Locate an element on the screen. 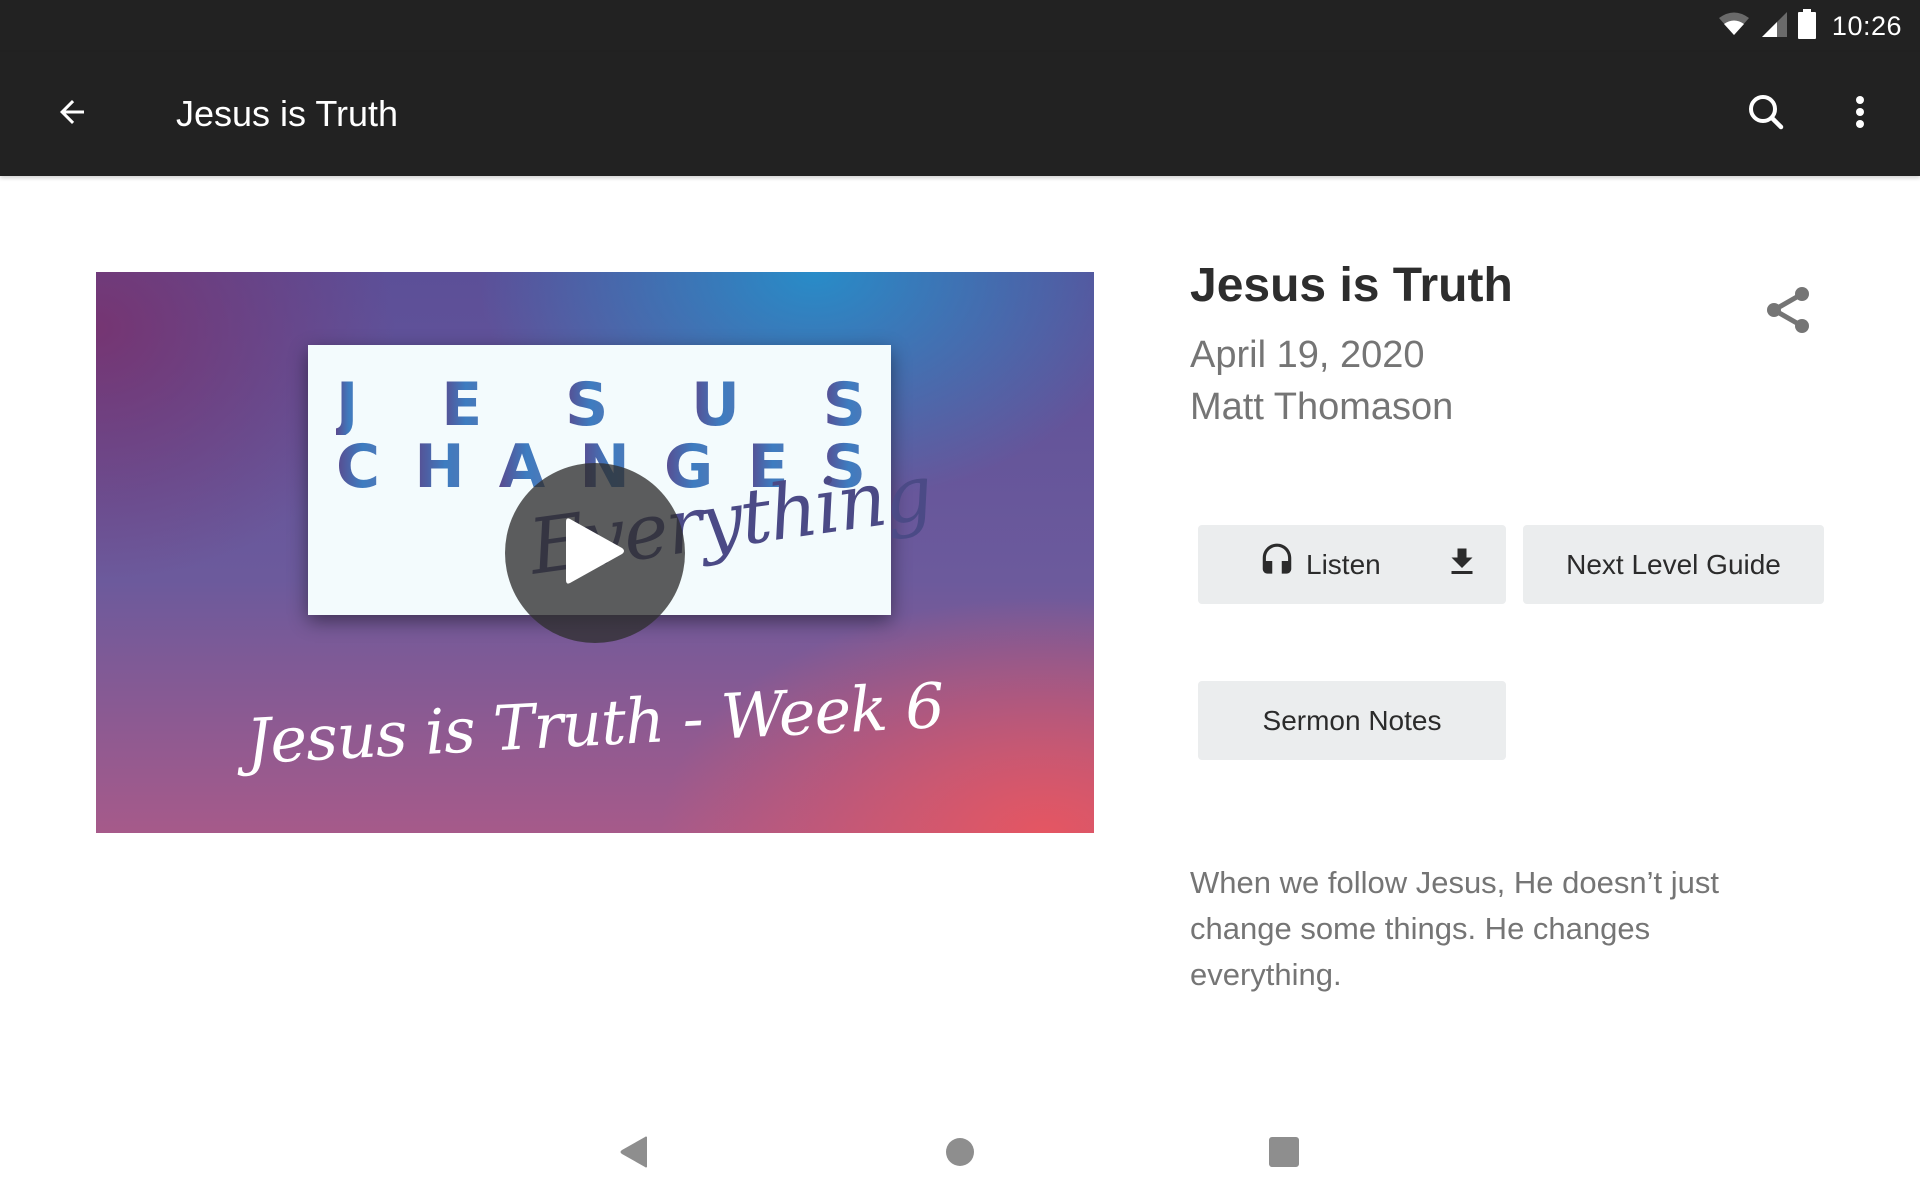 The width and height of the screenshot is (1920, 1200). thumbnail-letter: U is located at coordinates (715, 405).